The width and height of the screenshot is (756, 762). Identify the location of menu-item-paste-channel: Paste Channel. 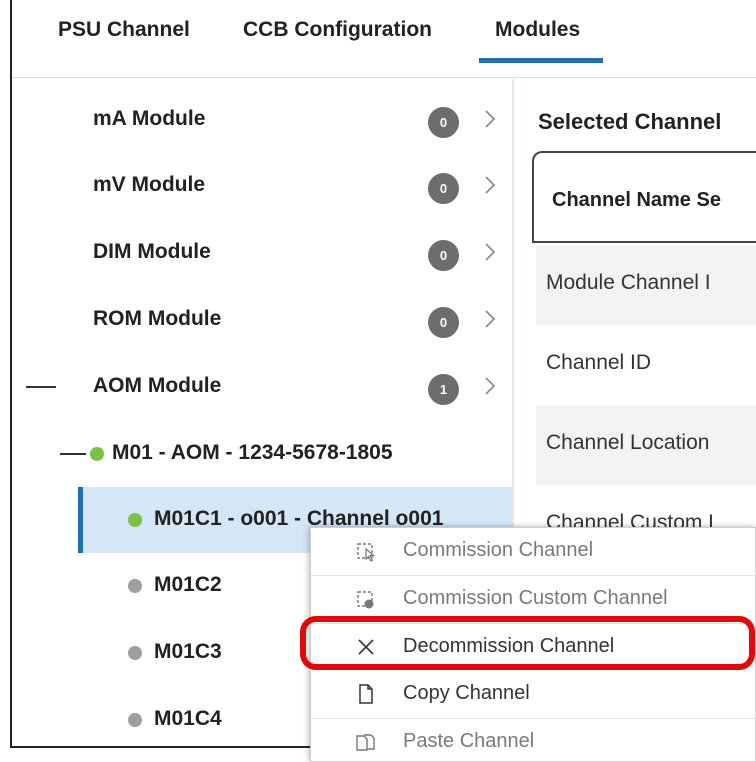
(533, 740).